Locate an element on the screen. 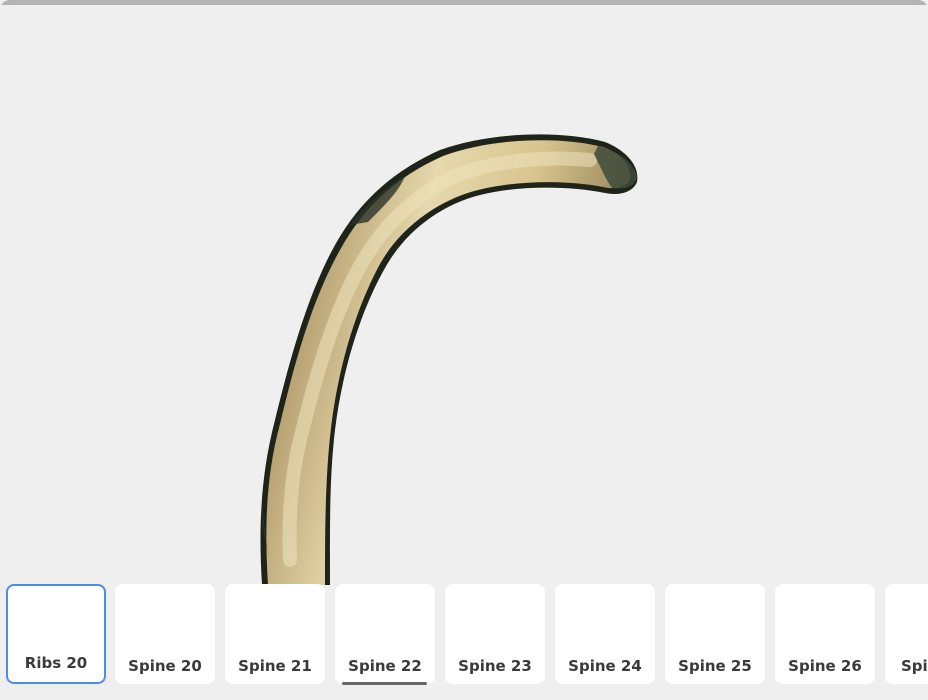 The width and height of the screenshot is (928, 700). thumbnail-label: Spine 22 is located at coordinates (385, 666).